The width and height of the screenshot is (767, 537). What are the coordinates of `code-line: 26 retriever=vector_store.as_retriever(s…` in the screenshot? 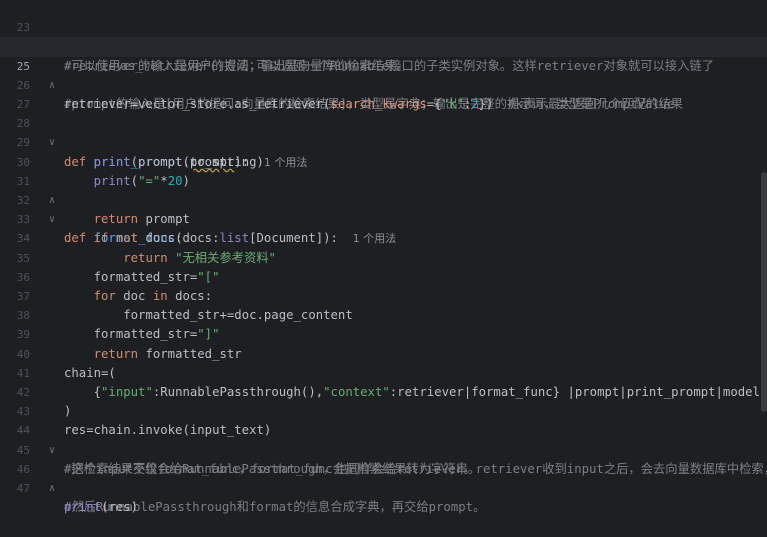 It's located at (383, 84).